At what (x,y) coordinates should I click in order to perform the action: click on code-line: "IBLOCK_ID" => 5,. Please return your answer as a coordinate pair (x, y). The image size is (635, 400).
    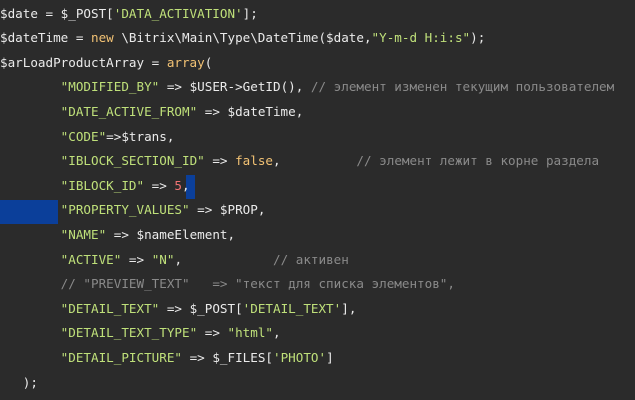
    Looking at the image, I should click on (95, 186).